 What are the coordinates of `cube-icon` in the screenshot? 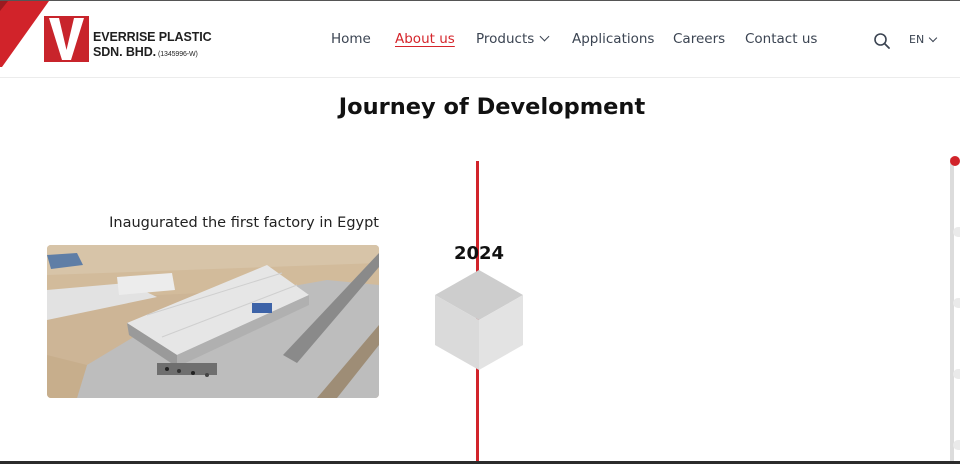 It's located at (479, 320).